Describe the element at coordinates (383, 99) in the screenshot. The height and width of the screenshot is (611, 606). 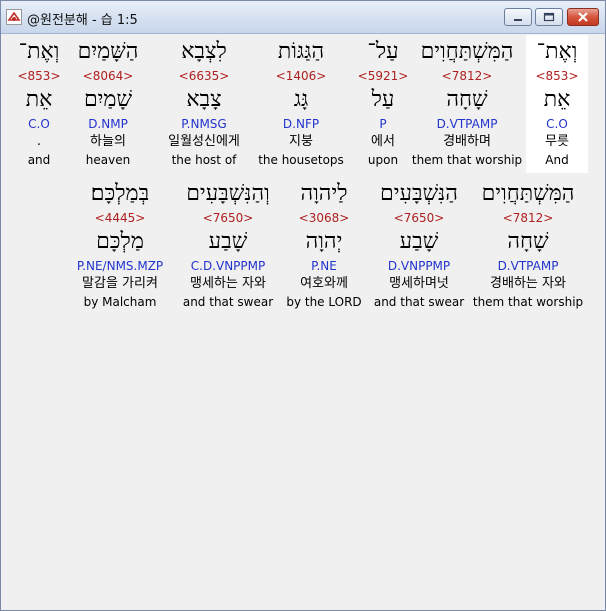
I see `lemma-word: עַל` at that location.